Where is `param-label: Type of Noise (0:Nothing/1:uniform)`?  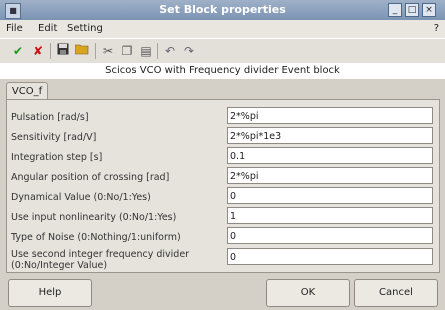 param-label: Type of Noise (0:Nothing/1:uniform) is located at coordinates (96, 237).